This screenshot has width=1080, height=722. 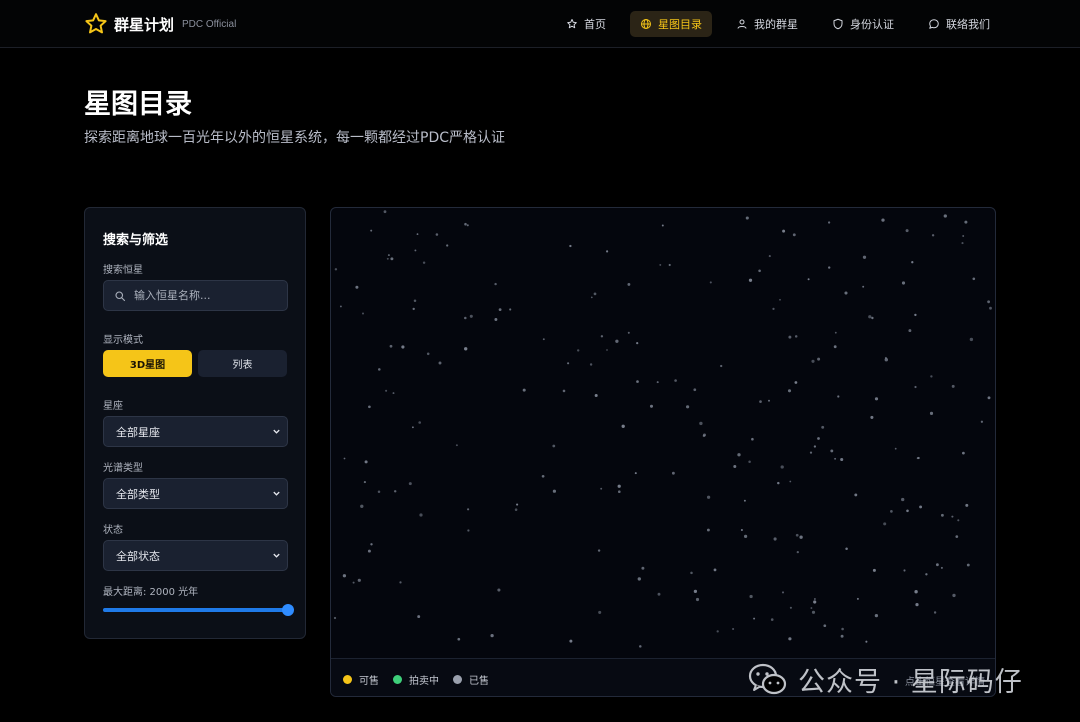 I want to click on slider-thumb, so click(x=288, y=610).